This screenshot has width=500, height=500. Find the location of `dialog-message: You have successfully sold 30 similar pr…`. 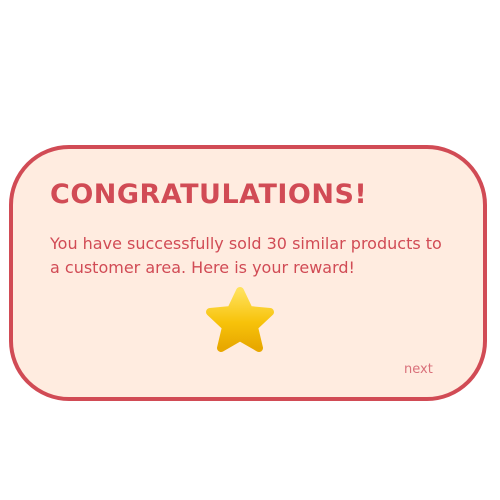

dialog-message: You have successfully sold 30 similar pr… is located at coordinates (246, 255).